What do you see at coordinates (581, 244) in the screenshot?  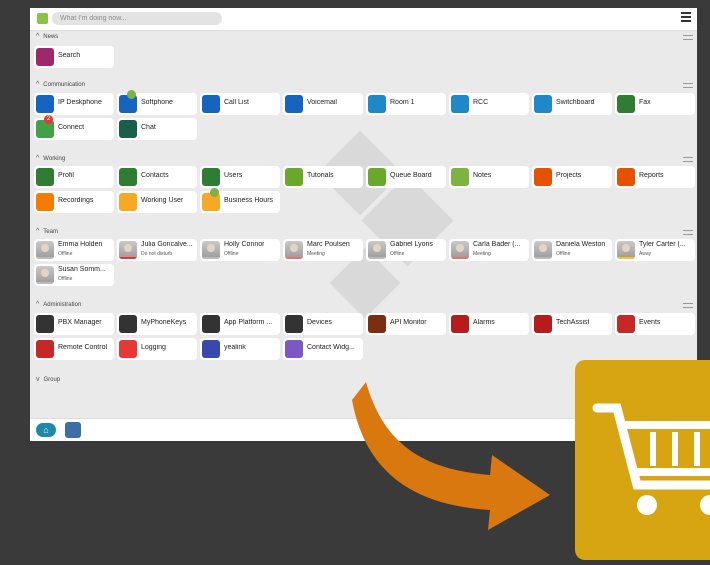 I see `tile-label: Daniela Weston` at bounding box center [581, 244].